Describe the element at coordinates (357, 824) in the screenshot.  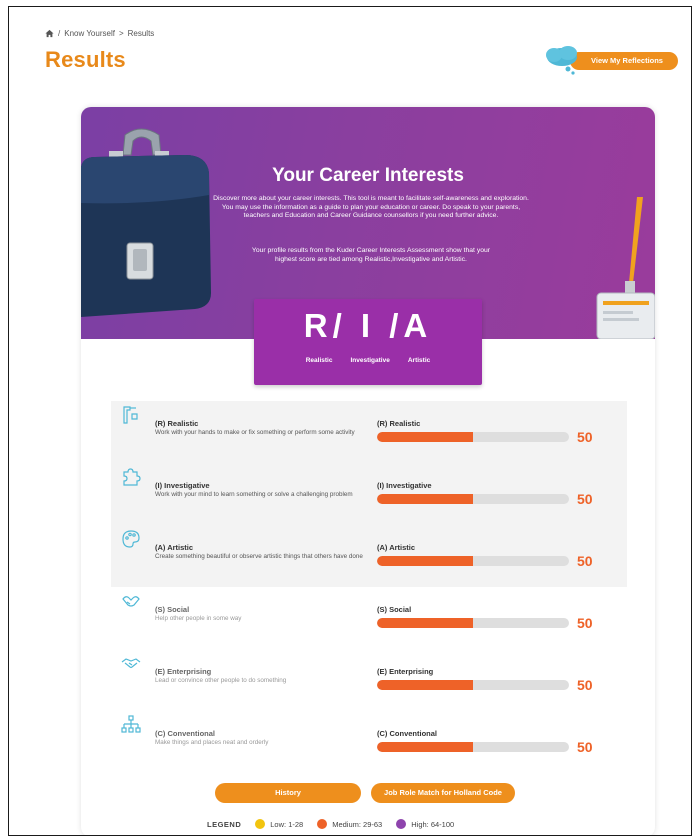
I see `legend-label-medium: Medium: 29-63` at that location.